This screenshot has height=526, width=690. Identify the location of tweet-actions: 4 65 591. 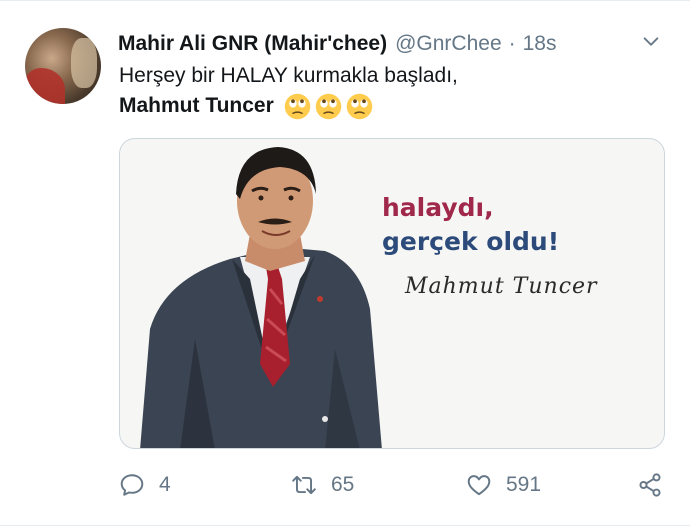
(394, 485).